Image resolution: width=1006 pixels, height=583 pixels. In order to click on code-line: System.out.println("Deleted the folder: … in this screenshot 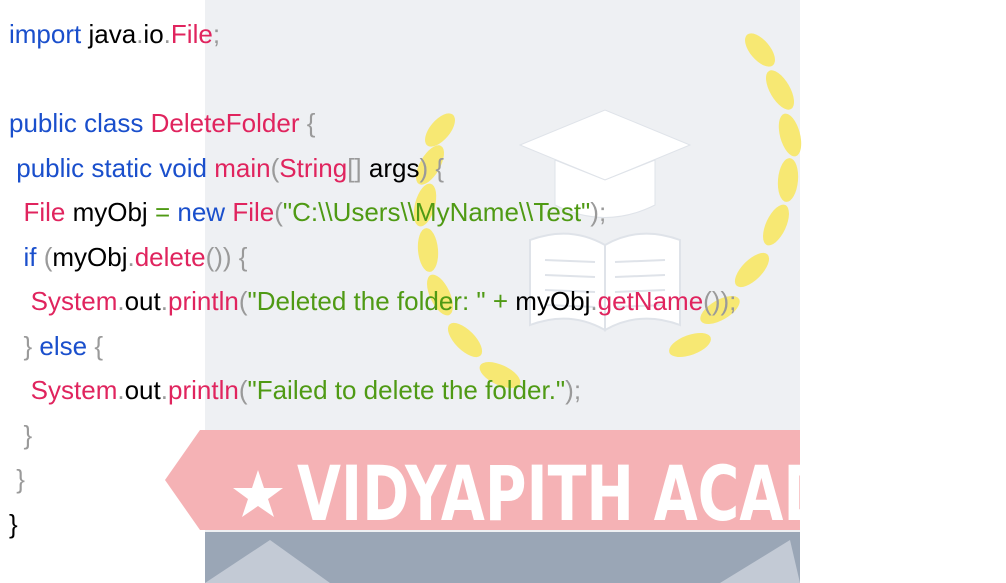, I will do `click(373, 301)`.